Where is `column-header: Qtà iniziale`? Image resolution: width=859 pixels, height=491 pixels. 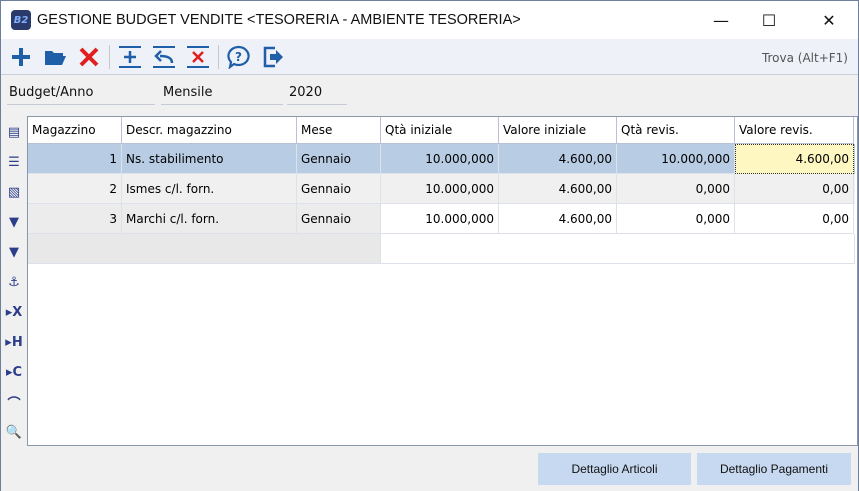 column-header: Qtà iniziale is located at coordinates (440, 130).